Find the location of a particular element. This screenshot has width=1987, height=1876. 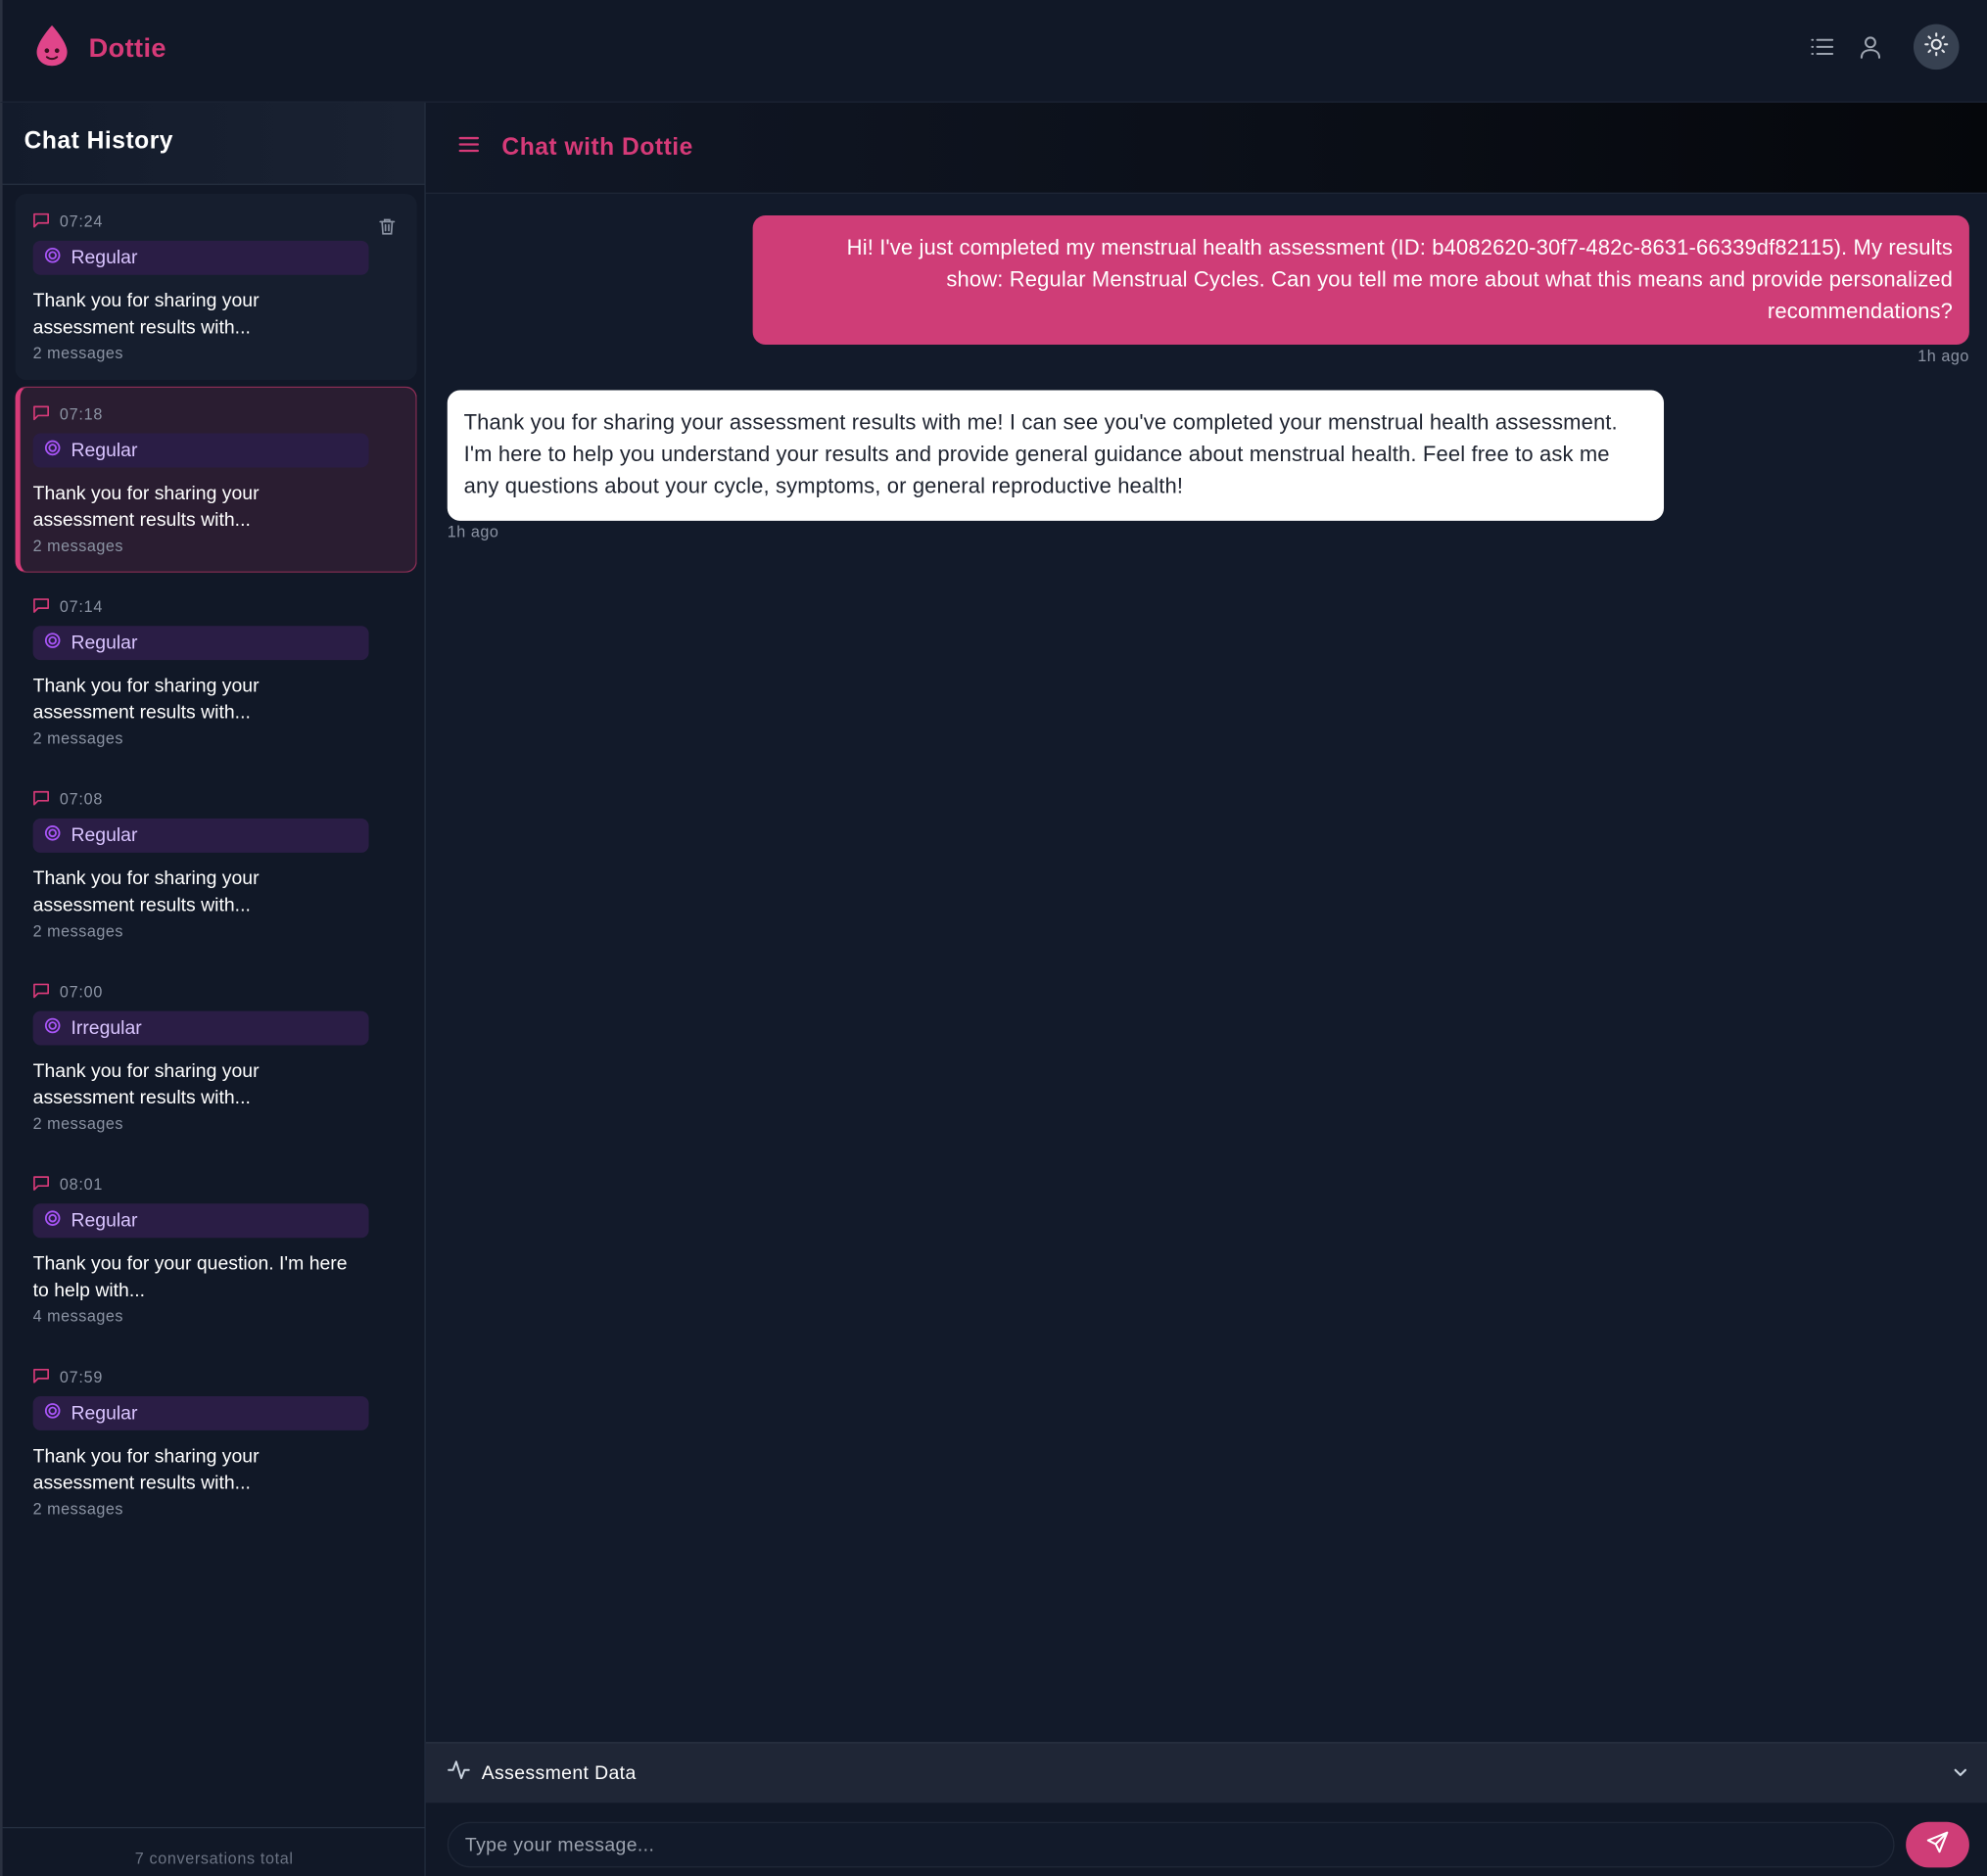

conversation-time: 07:24 is located at coordinates (82, 221).